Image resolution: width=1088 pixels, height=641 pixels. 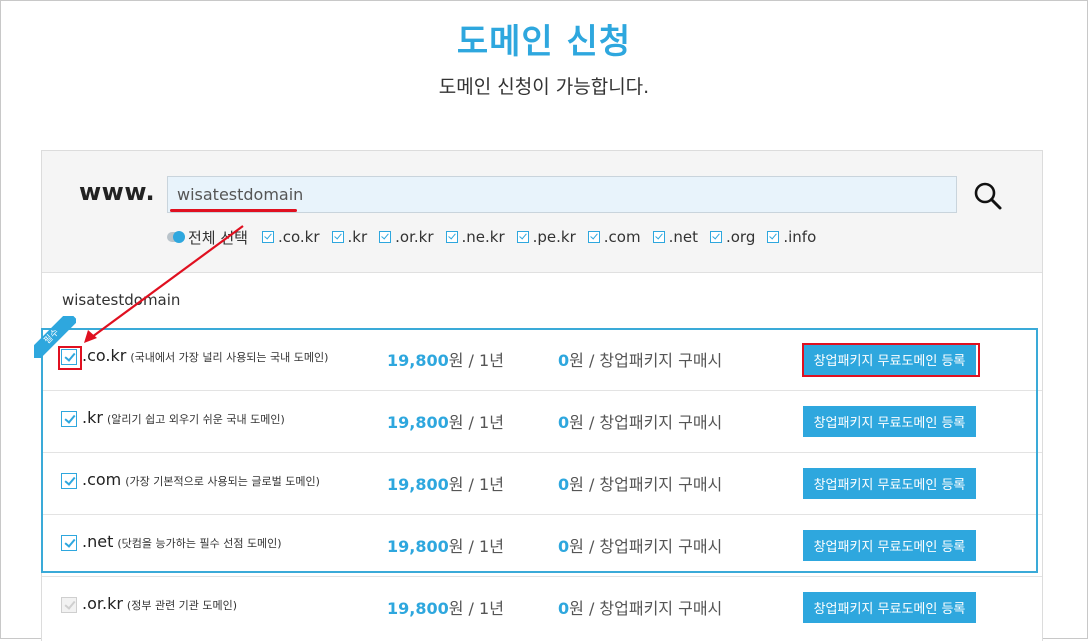 I want to click on promo-price-value: 0, so click(x=564, y=608).